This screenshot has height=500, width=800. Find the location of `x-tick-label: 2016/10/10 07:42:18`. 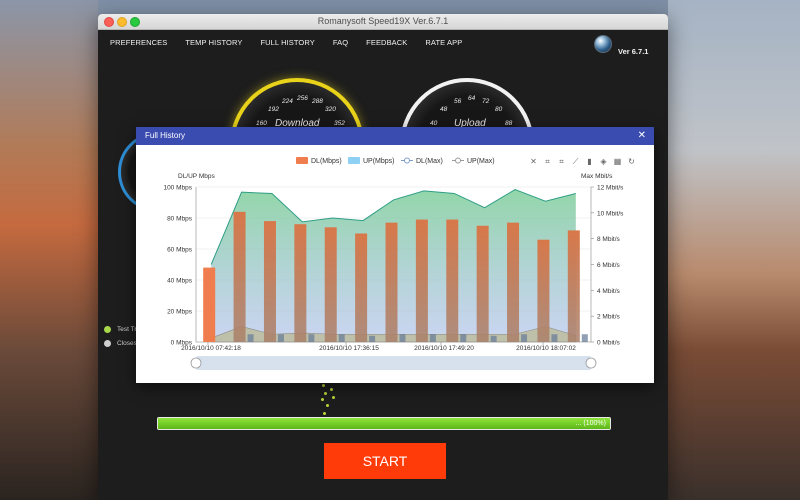

x-tick-label: 2016/10/10 07:42:18 is located at coordinates (211, 348).